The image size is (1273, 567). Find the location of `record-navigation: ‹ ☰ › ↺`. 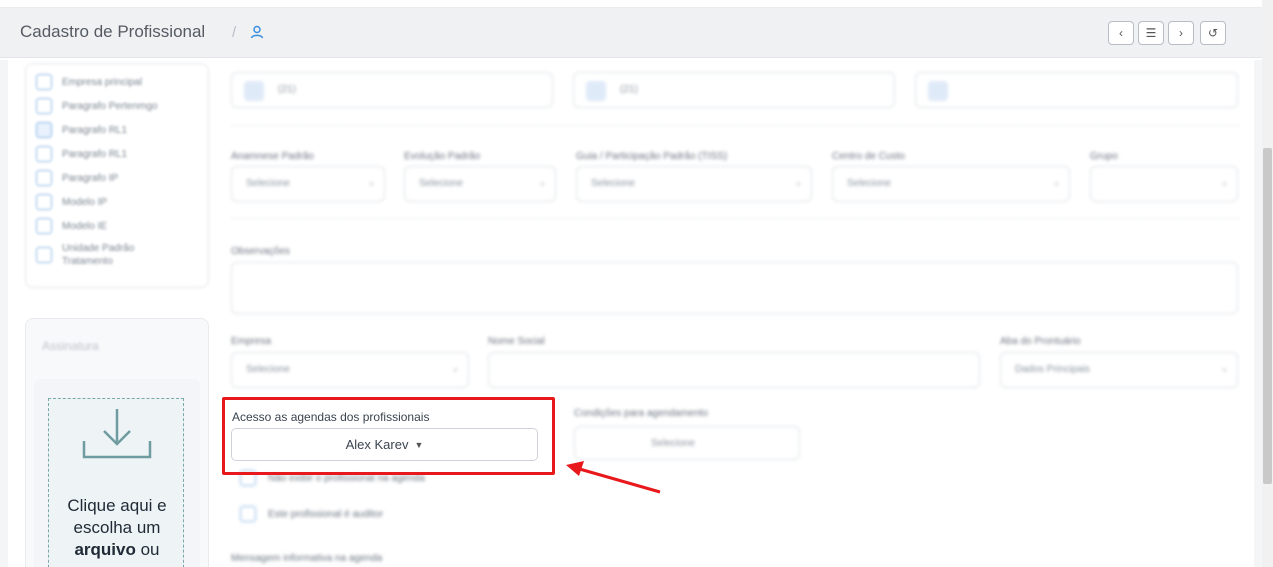

record-navigation: ‹ ☰ › ↺ is located at coordinates (1167, 33).